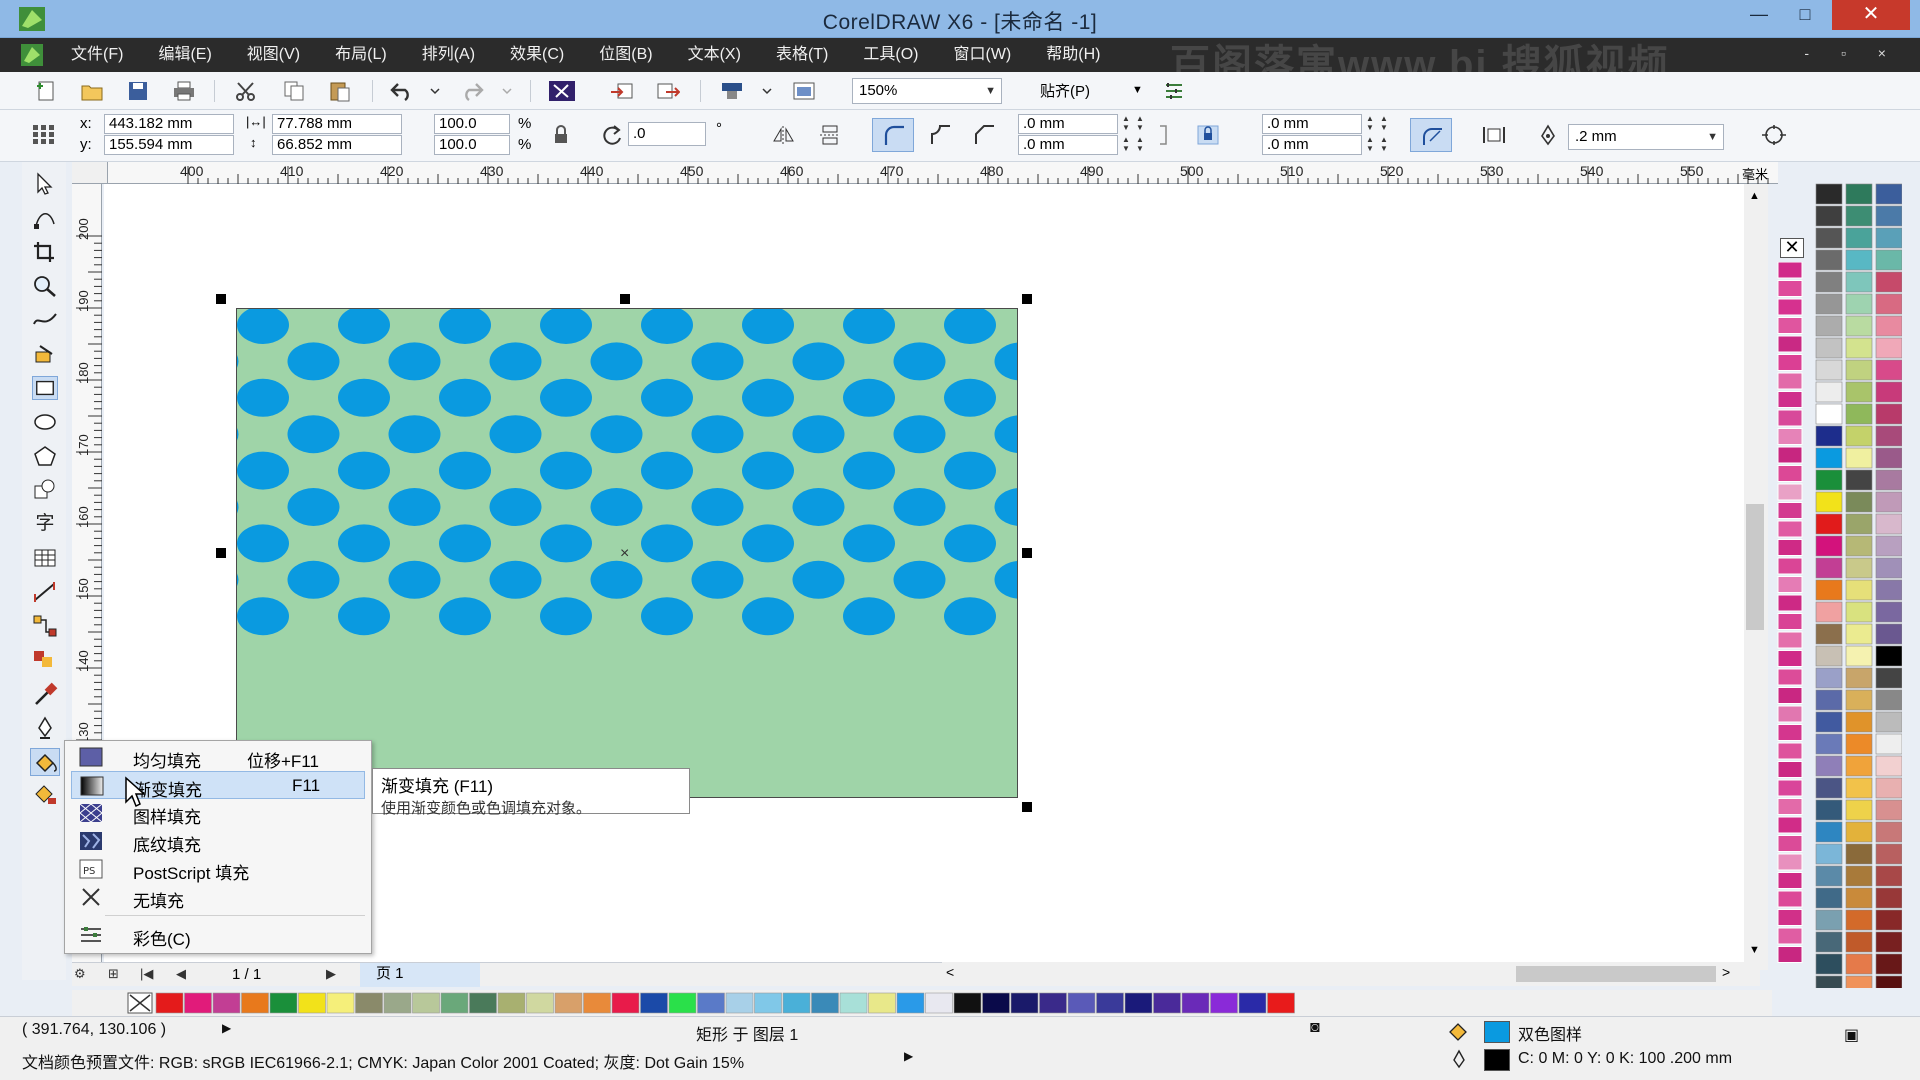 The width and height of the screenshot is (1920, 1080). What do you see at coordinates (169, 124) in the screenshot?
I see `x-position-field: 443.182 mm` at bounding box center [169, 124].